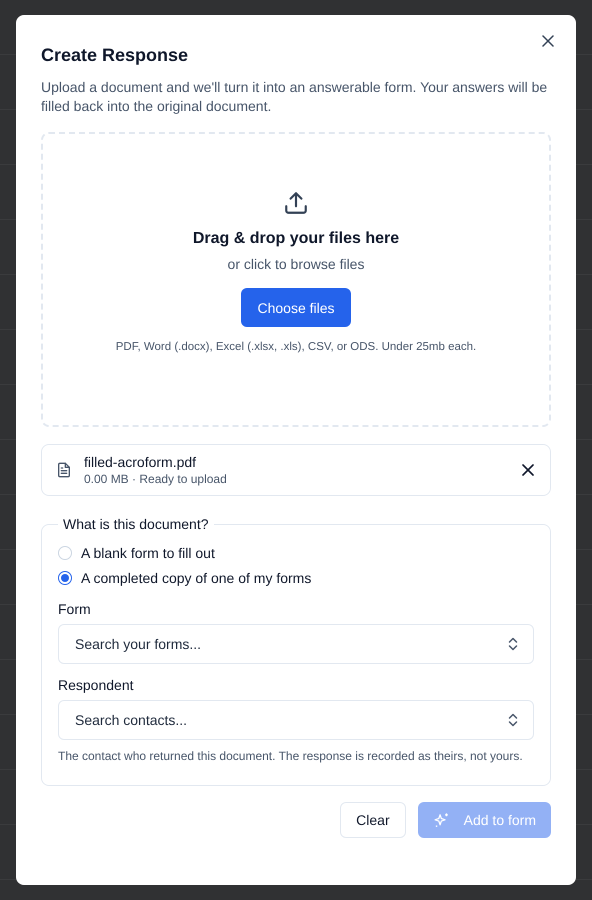 The width and height of the screenshot is (592, 900). What do you see at coordinates (296, 552) in the screenshot?
I see `radio-option: A blank form to fill out` at bounding box center [296, 552].